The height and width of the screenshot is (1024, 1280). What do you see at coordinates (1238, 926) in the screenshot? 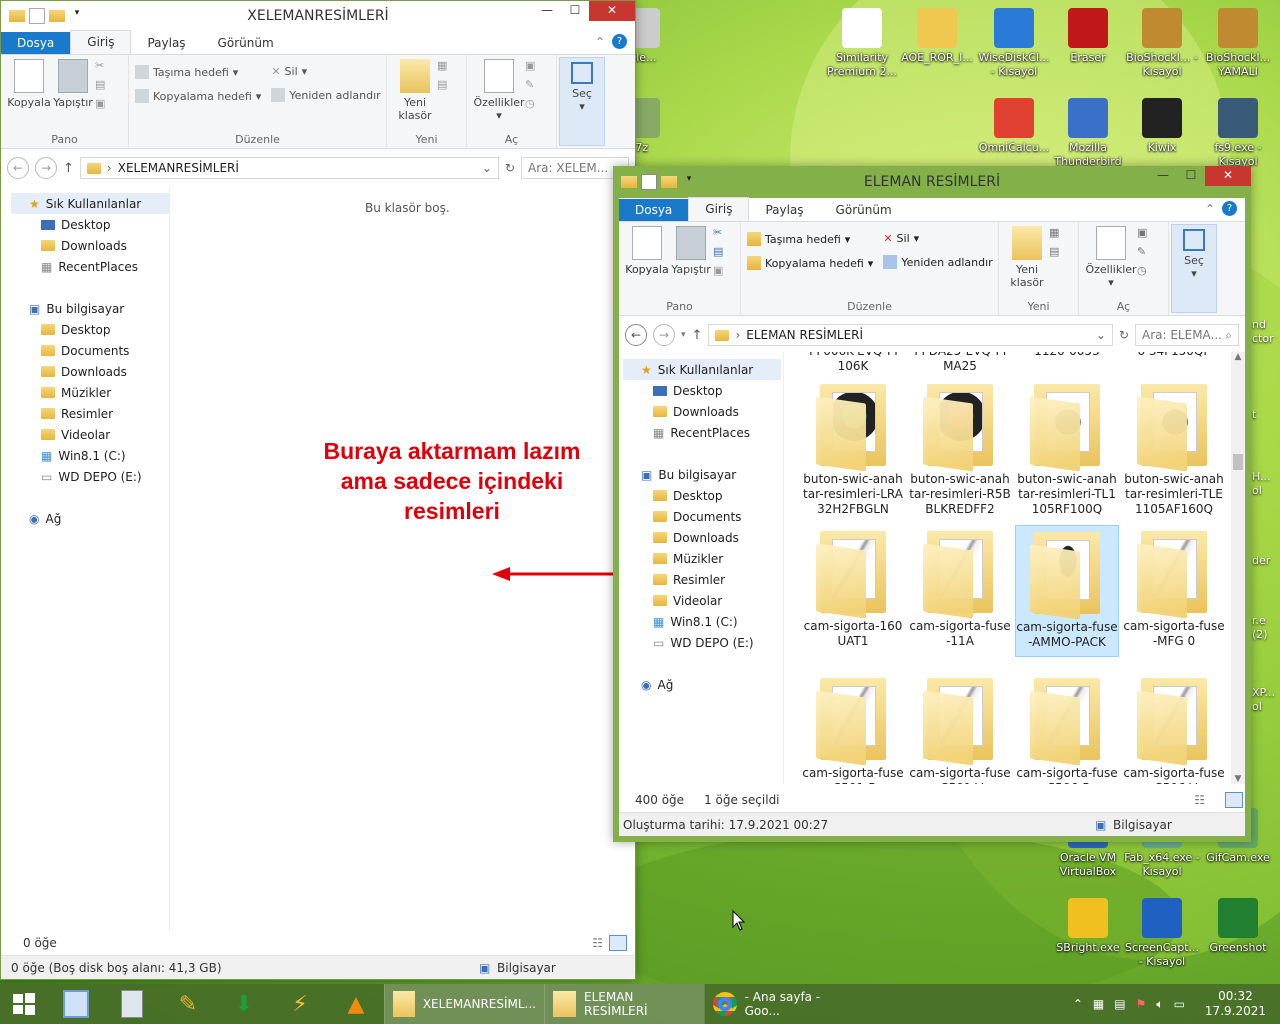
I see `desktop-icon-item: Greenshot` at bounding box center [1238, 926].